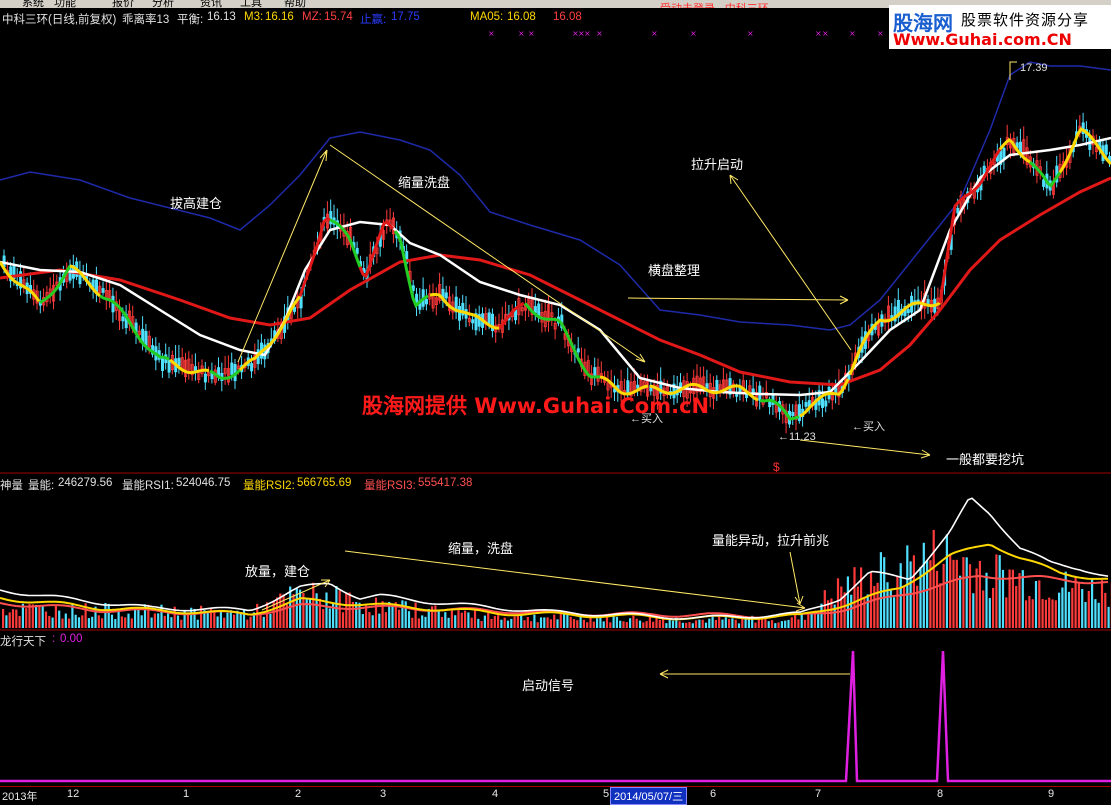  Describe the element at coordinates (203, 483) in the screenshot. I see `volume-rsi1-value: 524046.75` at that location.